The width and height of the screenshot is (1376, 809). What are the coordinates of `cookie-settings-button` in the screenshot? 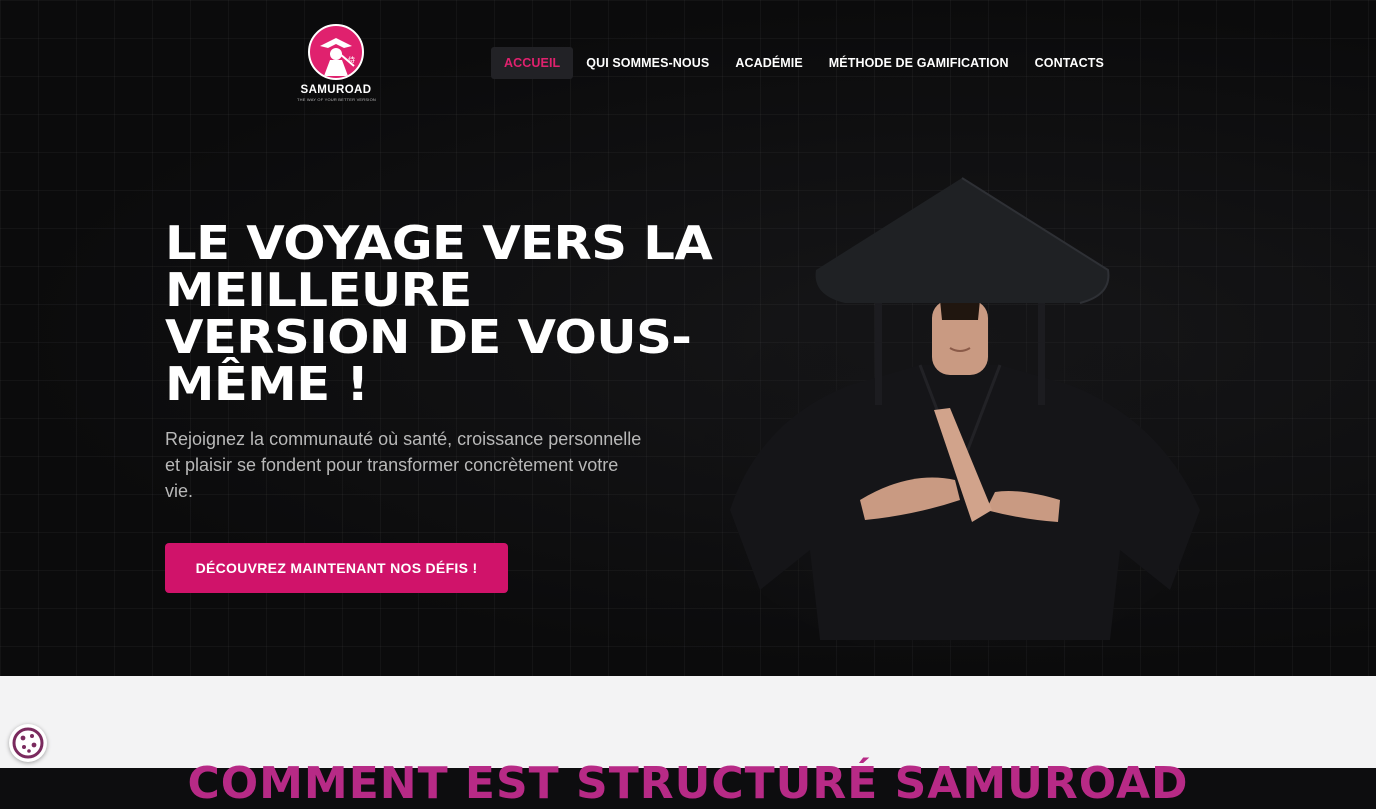 It's located at (28, 743).